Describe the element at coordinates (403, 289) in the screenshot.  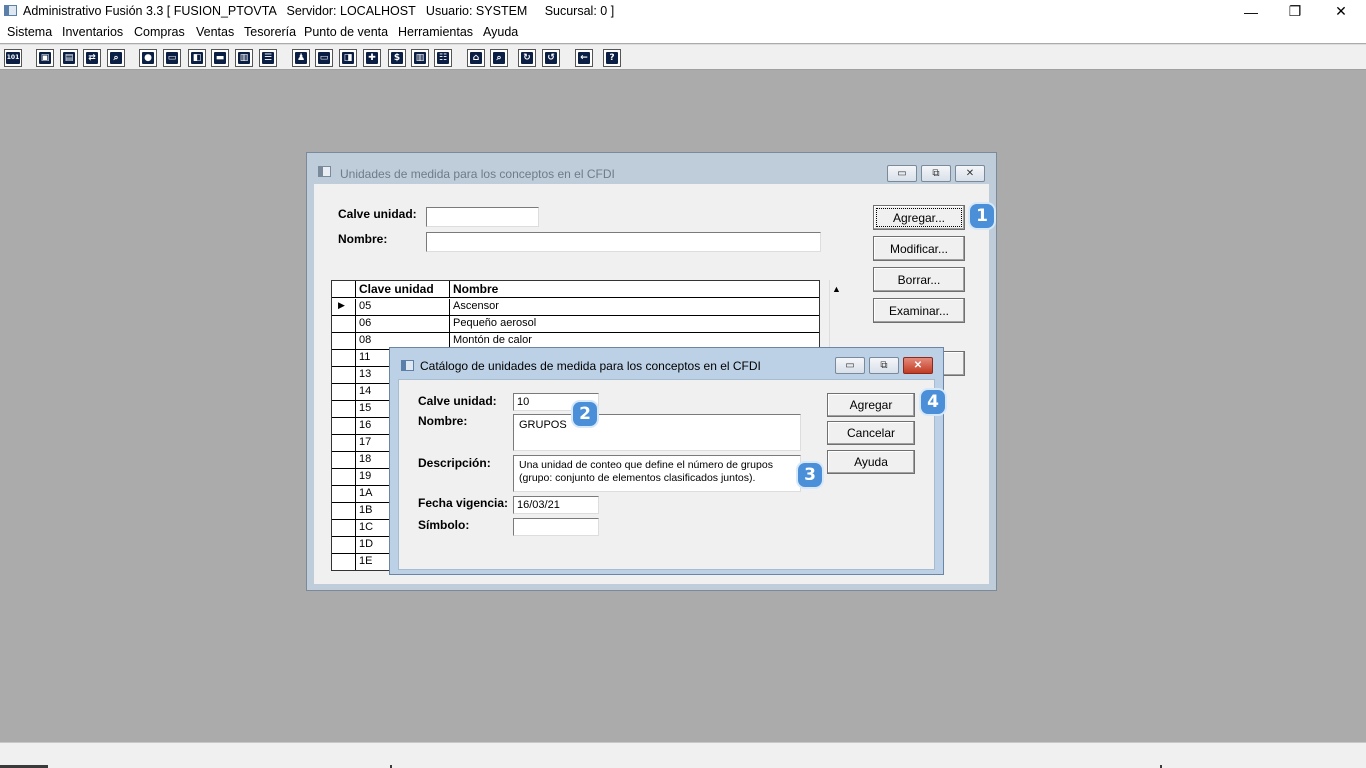
I see `grid-header-clave: Clave unidad` at that location.